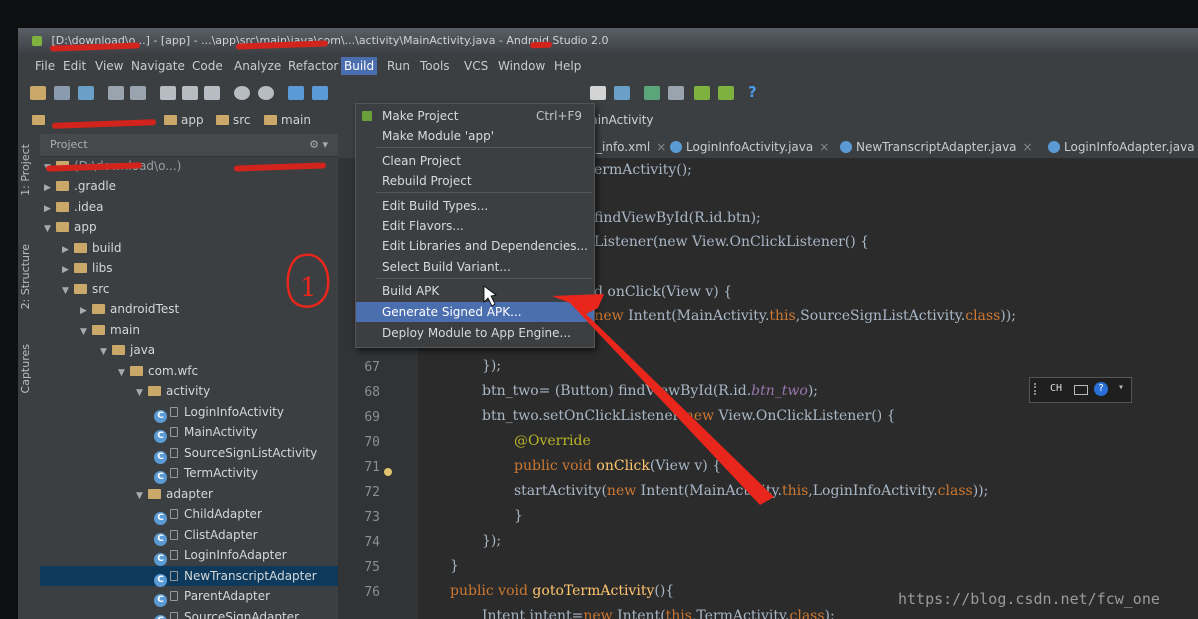 The image size is (1198, 619). I want to click on open-folder-icon, so click(38, 93).